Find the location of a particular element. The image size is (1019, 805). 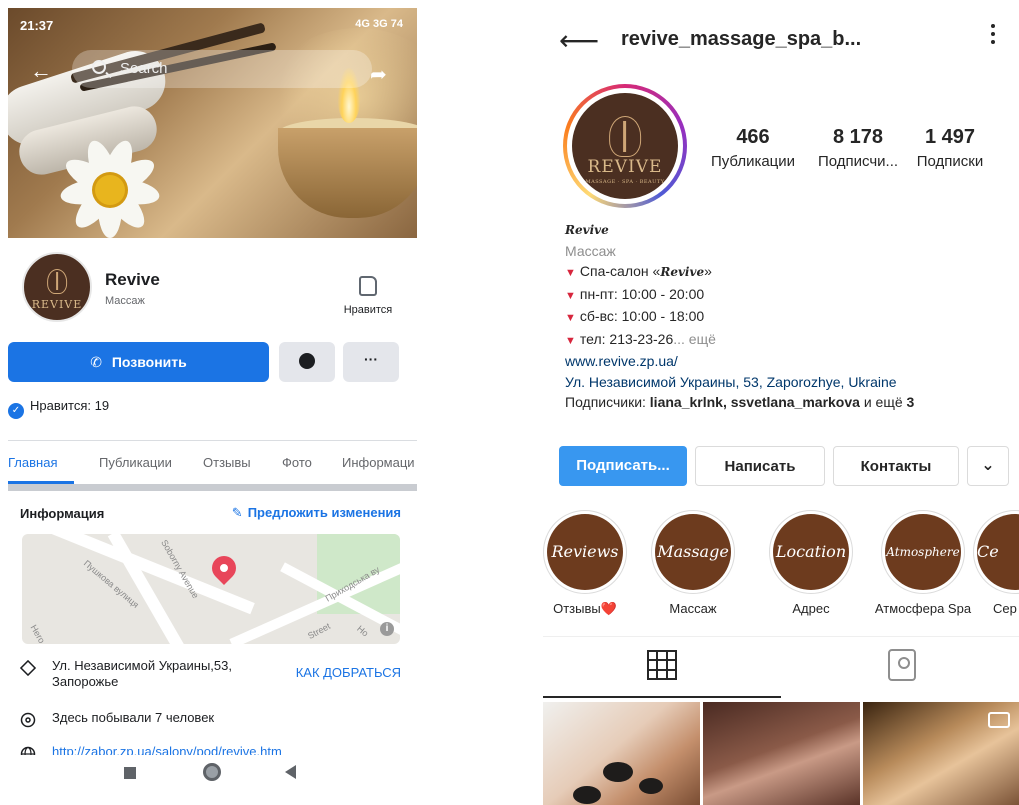

page-avatar: REVIVE is located at coordinates (57, 287).